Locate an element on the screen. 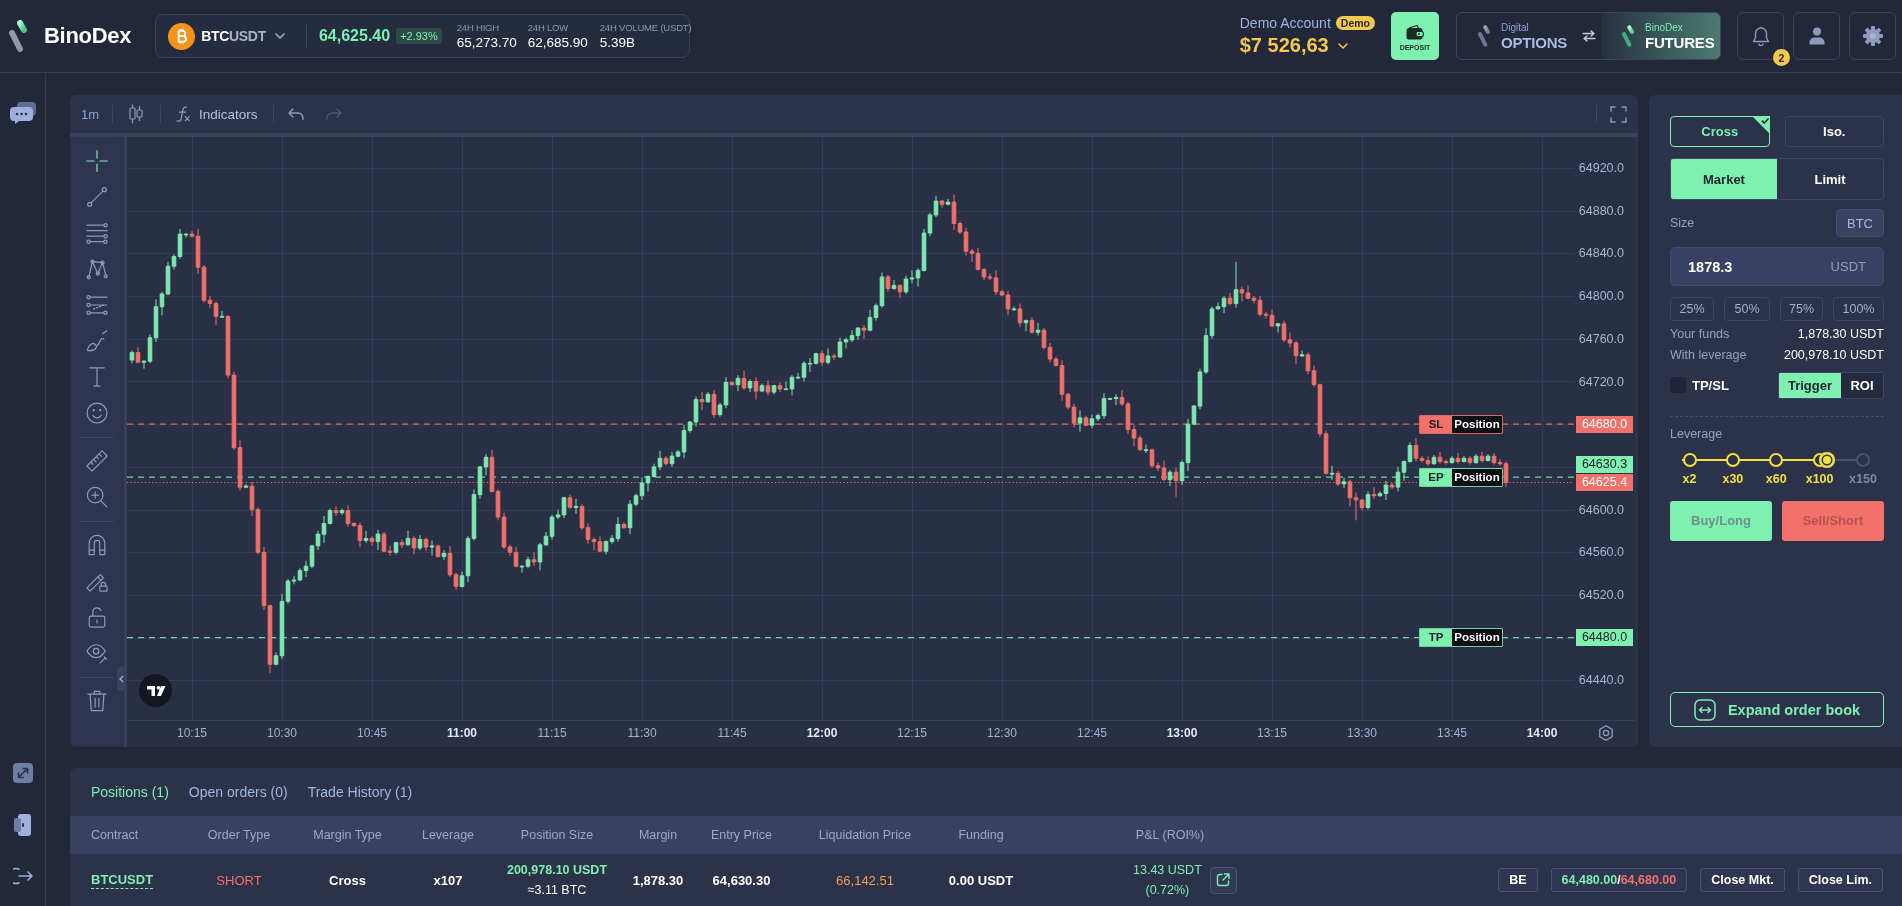 This screenshot has width=1902, height=906. positions-tab: Positions (1) is located at coordinates (130, 792).